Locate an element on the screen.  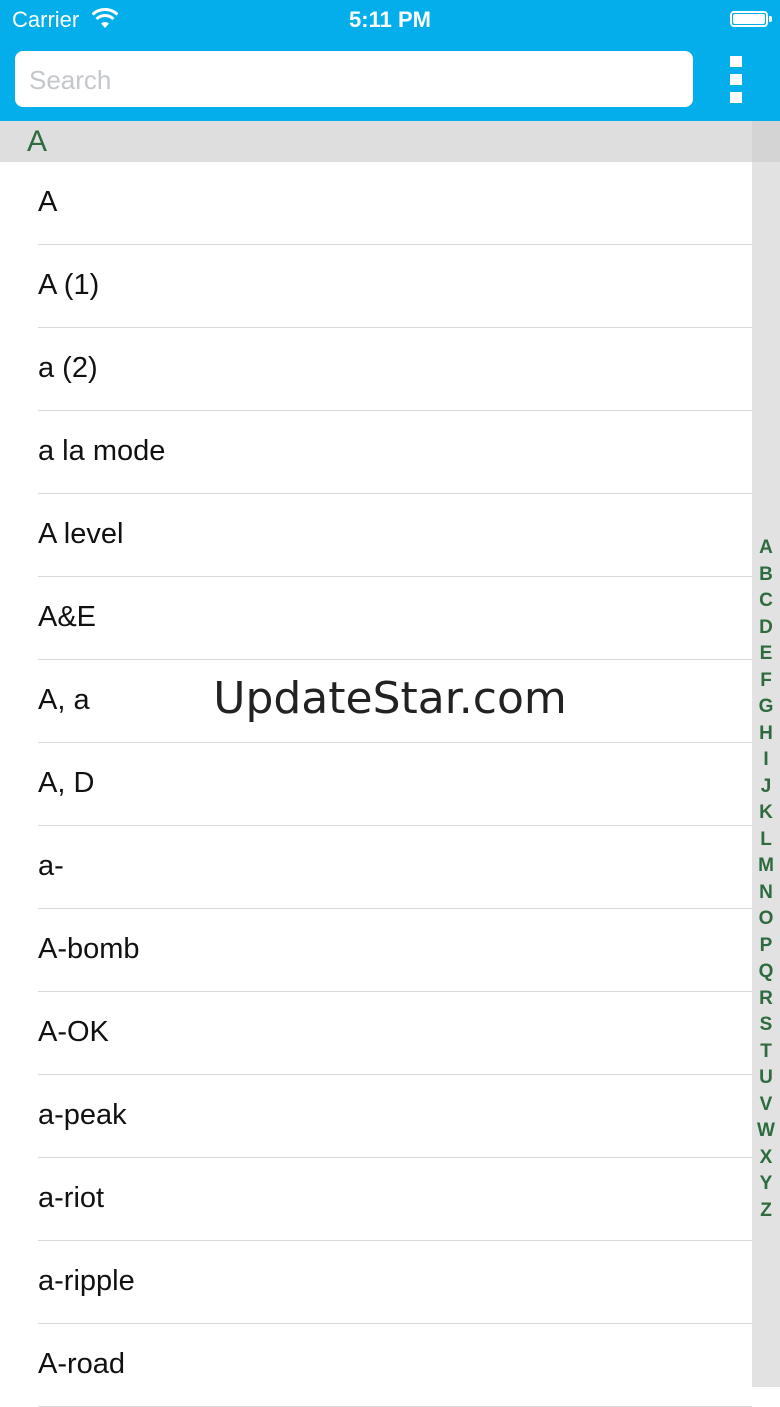
index-letter: T is located at coordinates (766, 1052).